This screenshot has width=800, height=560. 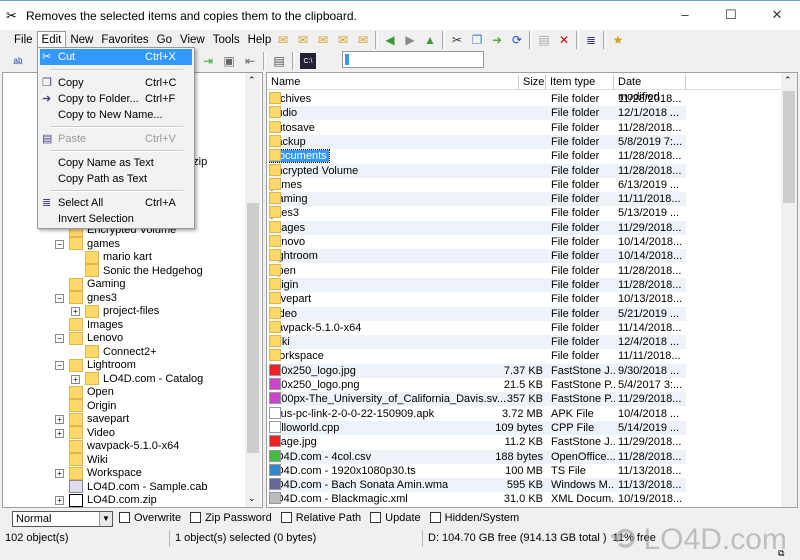 I want to click on checkbox-hidden-system: Hidden/System, so click(x=474, y=518).